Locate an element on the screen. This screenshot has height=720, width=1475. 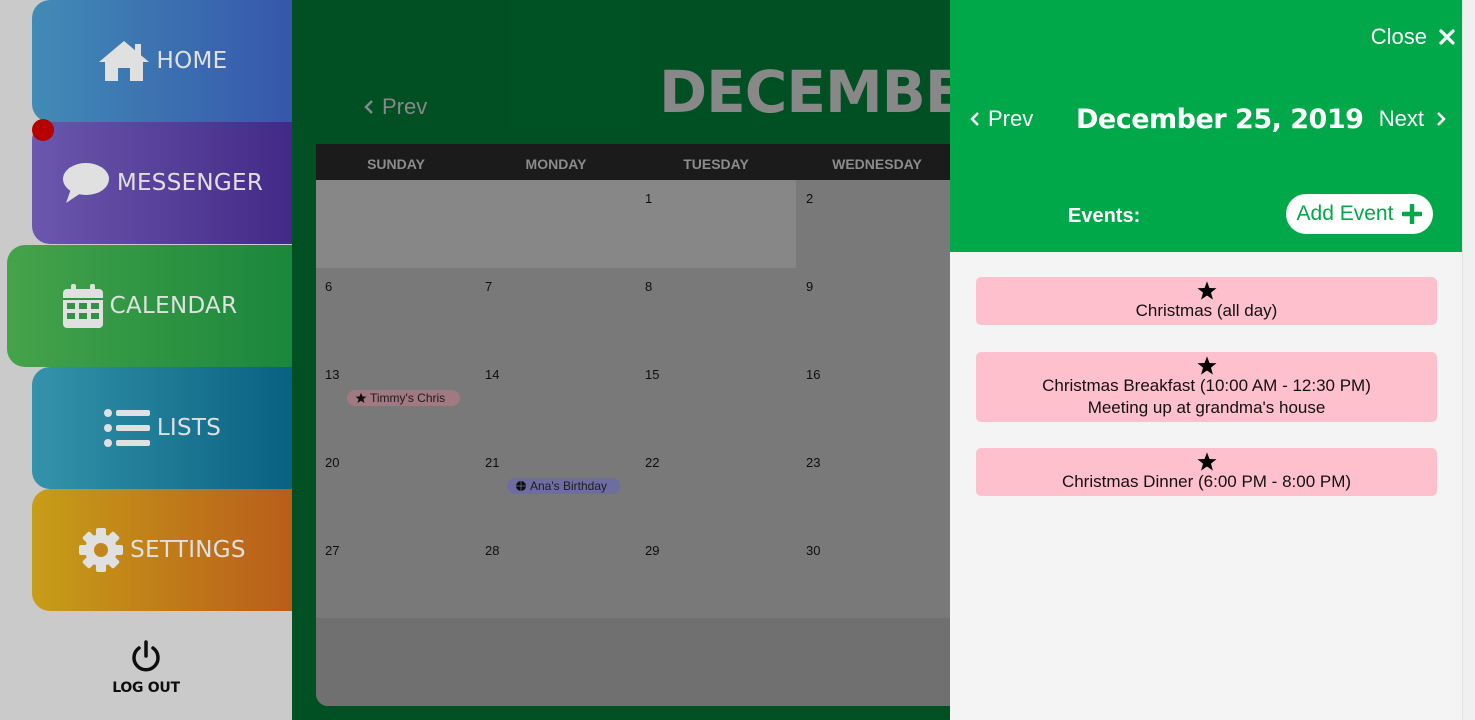
day-cell: 21 Ana's Birthday is located at coordinates (556, 488).